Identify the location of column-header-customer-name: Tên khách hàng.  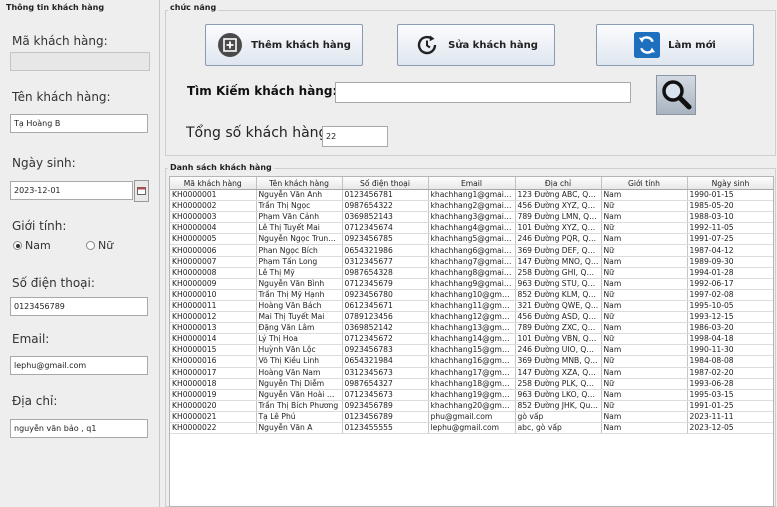
(299, 183).